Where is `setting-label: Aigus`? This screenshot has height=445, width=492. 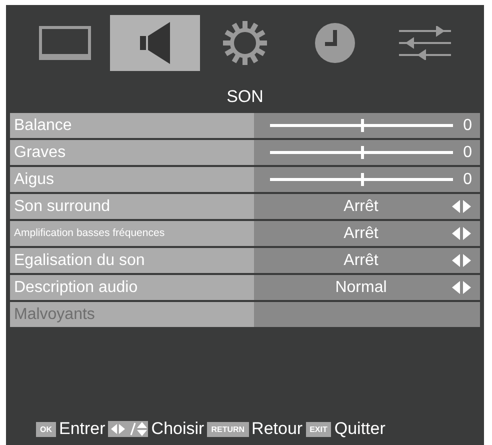
setting-label: Aigus is located at coordinates (132, 179).